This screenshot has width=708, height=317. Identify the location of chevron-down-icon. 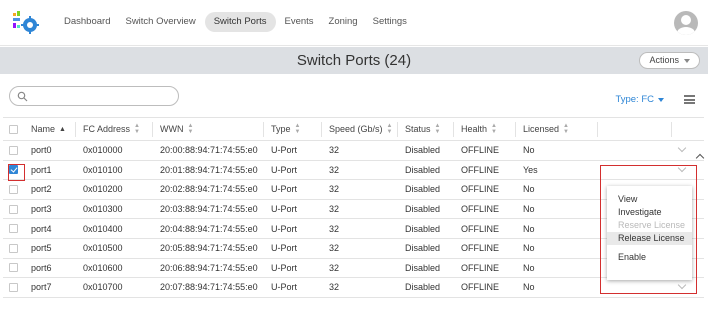
(661, 99).